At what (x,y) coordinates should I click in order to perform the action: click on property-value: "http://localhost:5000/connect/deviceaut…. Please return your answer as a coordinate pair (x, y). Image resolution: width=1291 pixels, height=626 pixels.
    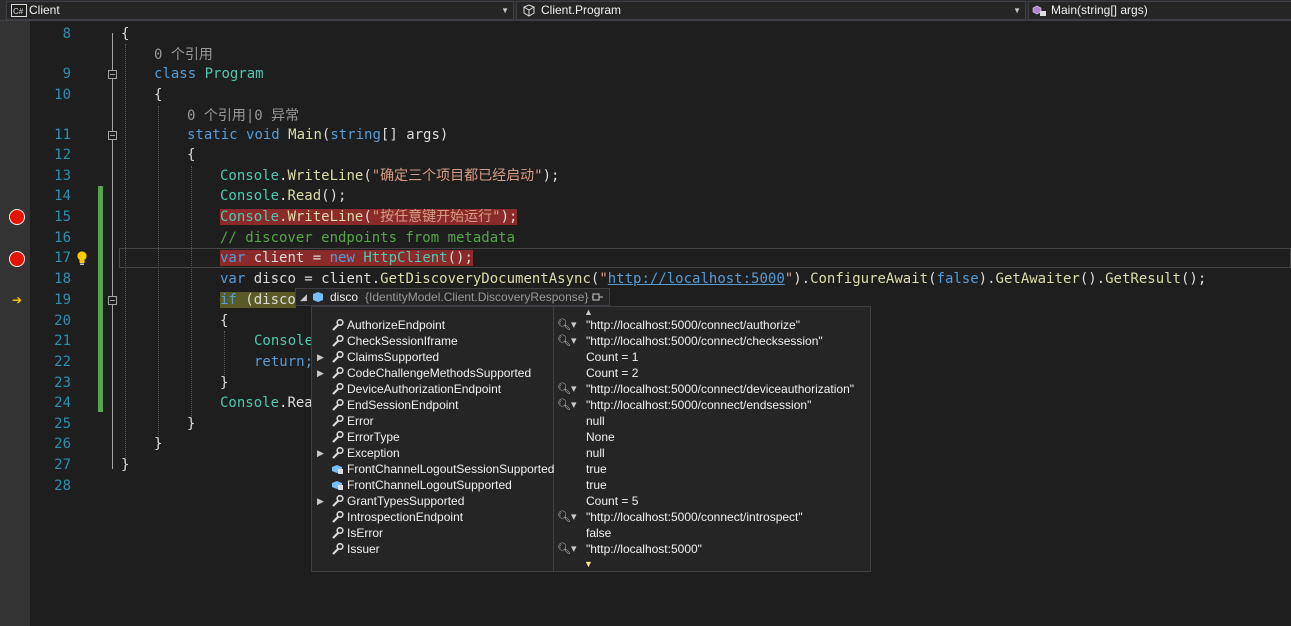
    Looking at the image, I should click on (720, 389).